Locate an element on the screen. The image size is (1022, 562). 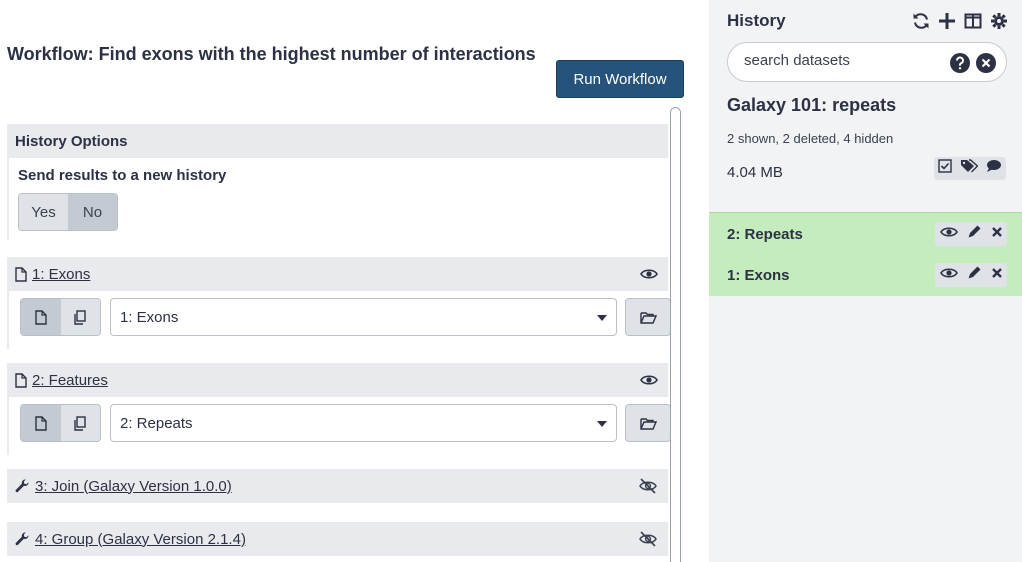
list-item: 2: Repeats is located at coordinates (867, 234).